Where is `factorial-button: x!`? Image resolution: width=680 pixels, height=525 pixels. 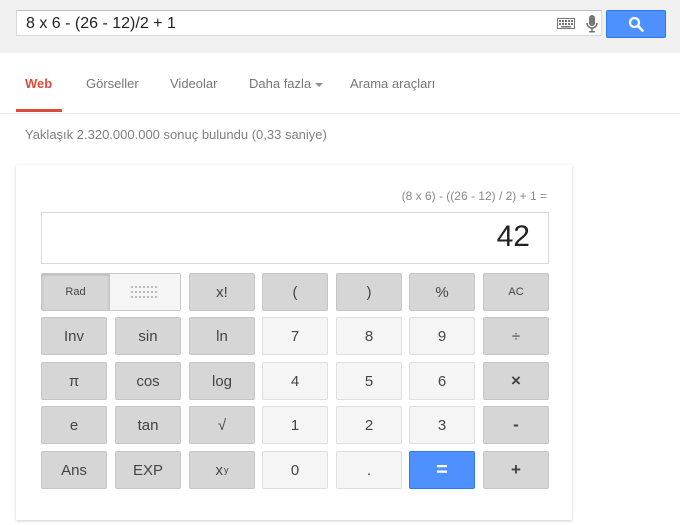
factorial-button: x! is located at coordinates (222, 292).